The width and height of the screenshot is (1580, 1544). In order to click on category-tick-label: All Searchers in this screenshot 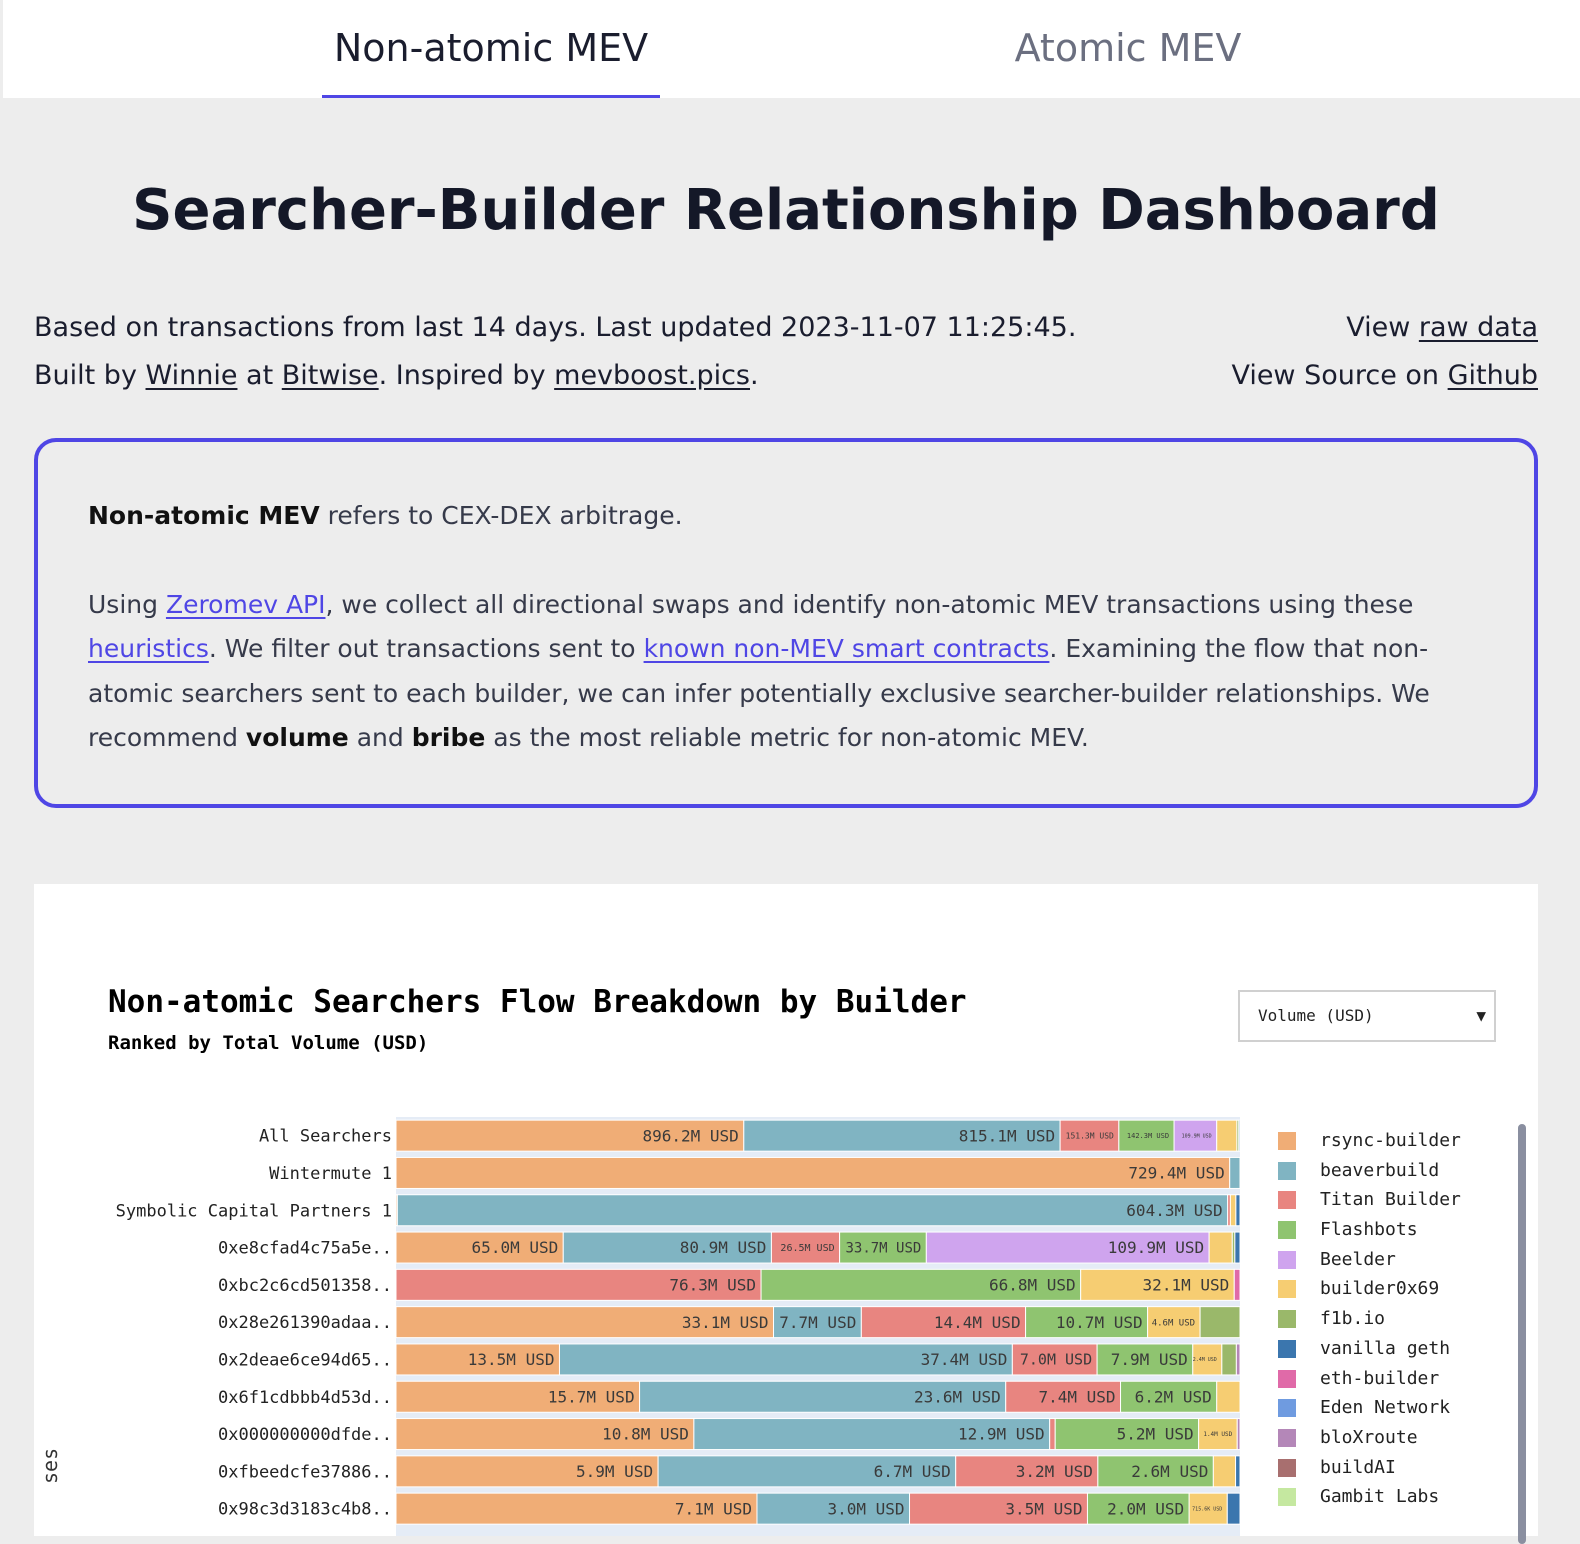, I will do `click(325, 1137)`.